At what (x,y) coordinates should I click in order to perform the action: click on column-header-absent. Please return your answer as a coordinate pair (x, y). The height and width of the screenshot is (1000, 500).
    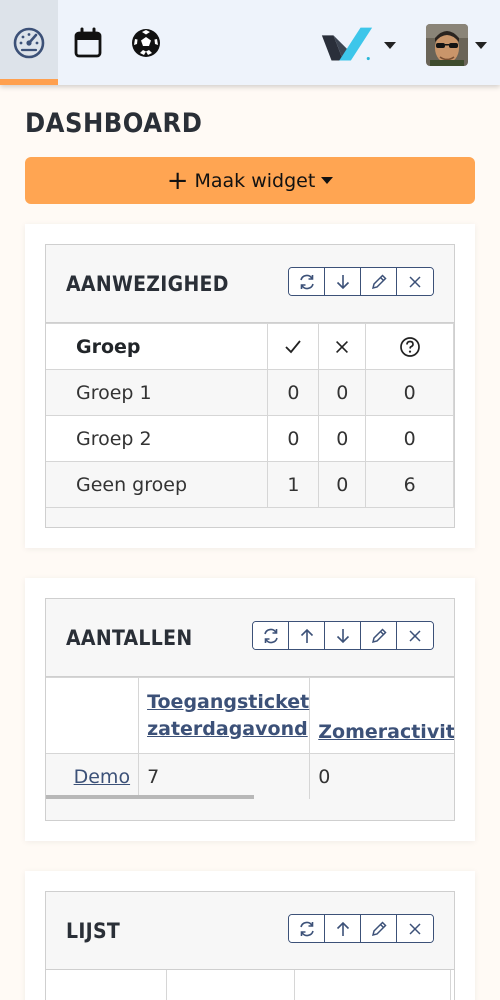
    Looking at the image, I should click on (342, 346).